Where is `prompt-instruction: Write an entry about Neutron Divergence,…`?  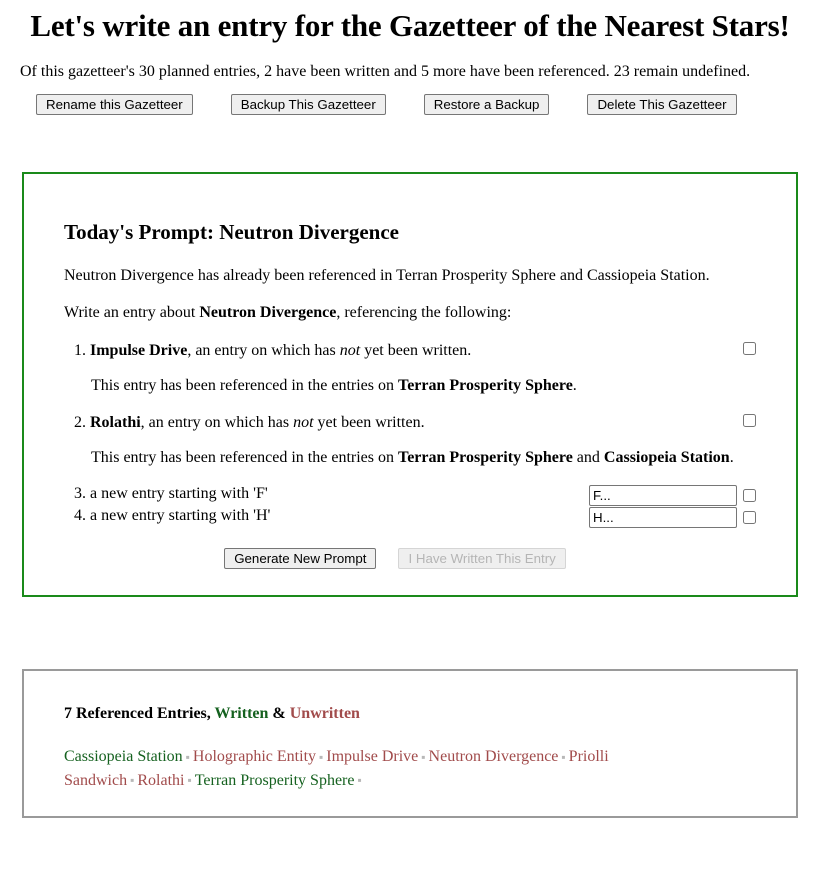 prompt-instruction: Write an entry about Neutron Divergence,… is located at coordinates (410, 313).